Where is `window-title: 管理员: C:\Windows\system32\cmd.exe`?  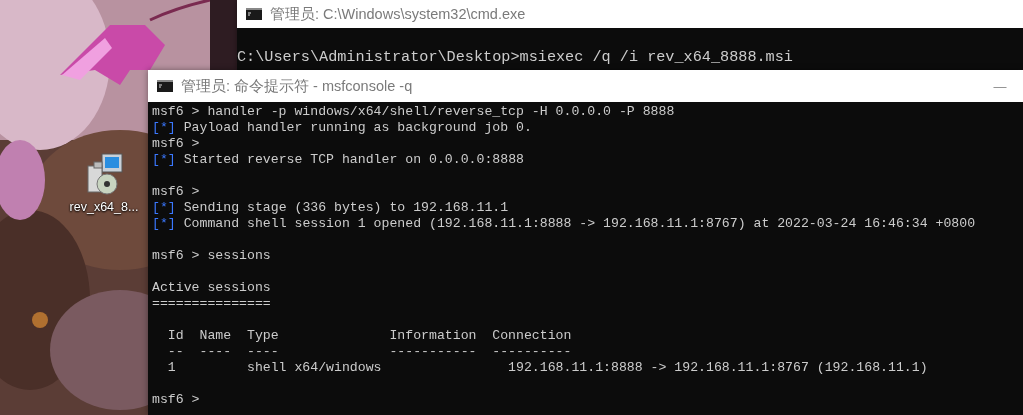 window-title: 管理员: C:\Windows\system32\cmd.exe is located at coordinates (398, 14).